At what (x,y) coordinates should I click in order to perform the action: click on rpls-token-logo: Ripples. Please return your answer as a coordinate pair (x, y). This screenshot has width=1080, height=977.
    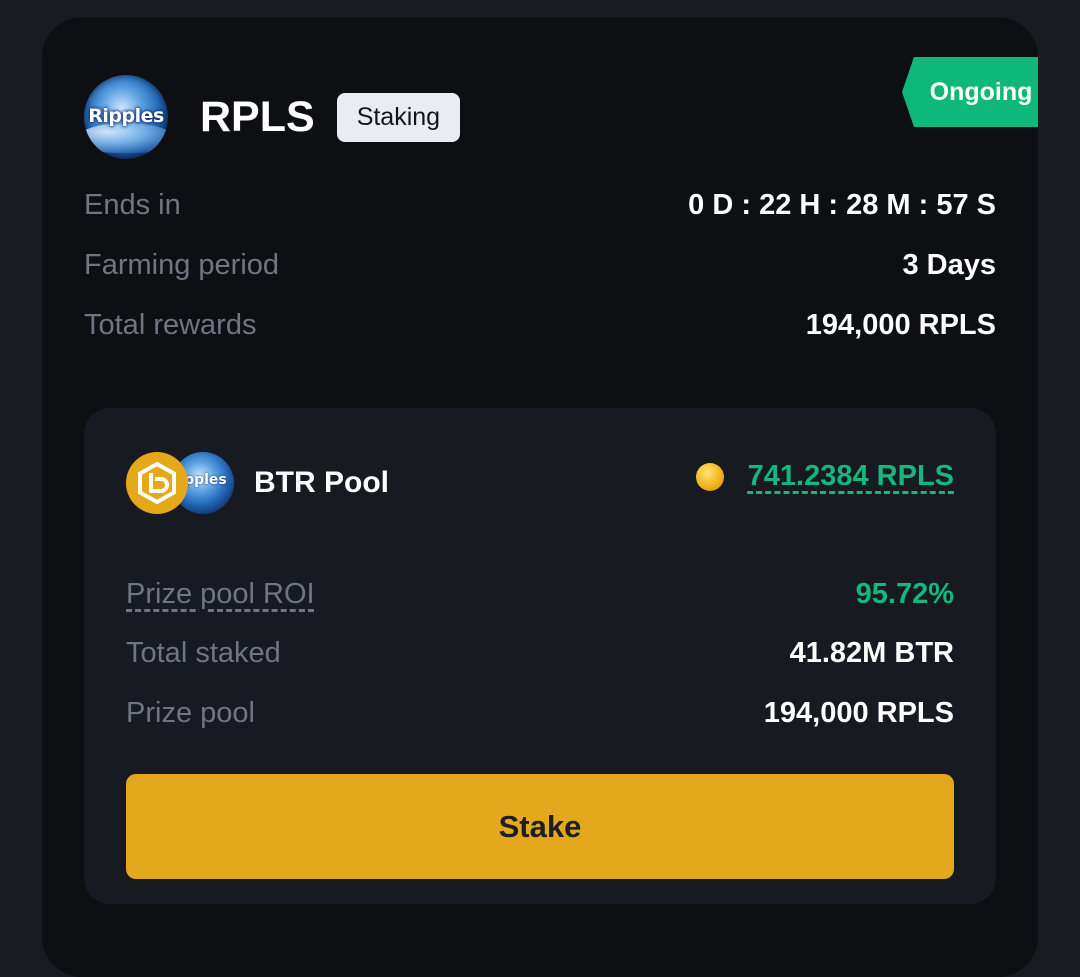
    Looking at the image, I should click on (126, 117).